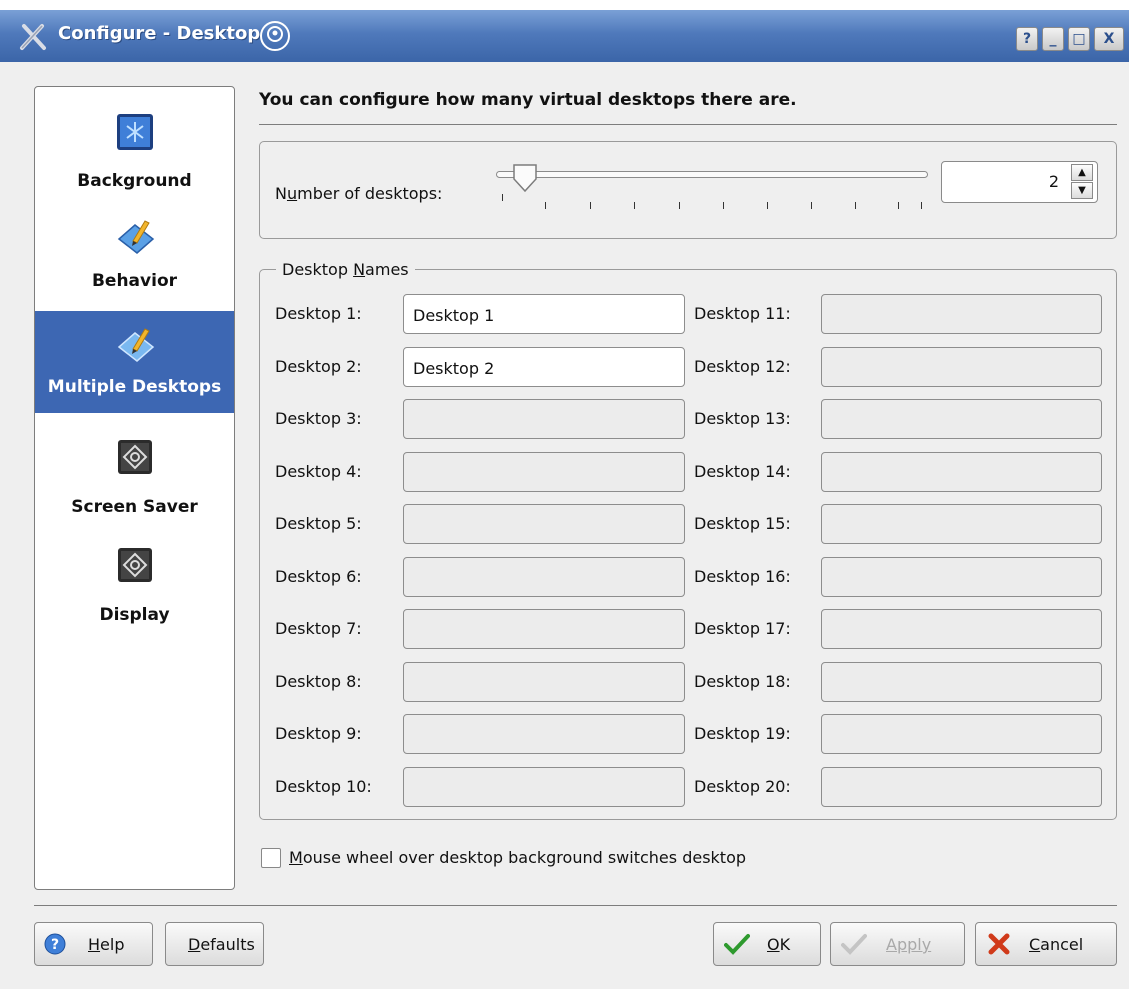 The image size is (1129, 989). Describe the element at coordinates (1082, 172) in the screenshot. I see `spin-up-button: ▲` at that location.